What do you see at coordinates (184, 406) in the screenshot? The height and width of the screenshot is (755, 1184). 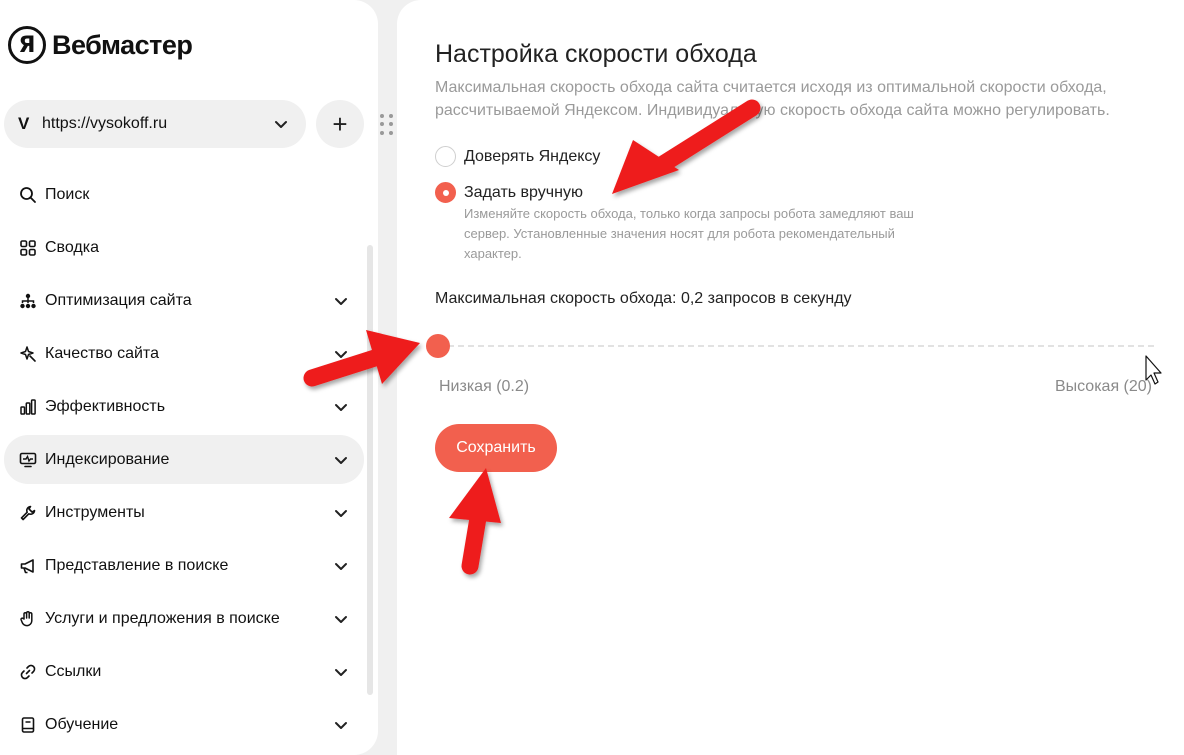 I see `sidebar-item: Эффективность` at bounding box center [184, 406].